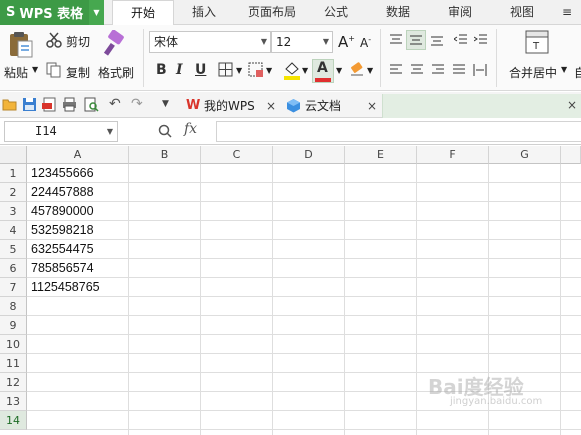 This screenshot has height=435, width=581. What do you see at coordinates (35, 69) in the screenshot?
I see `paste-dropdown-icon: ▼` at bounding box center [35, 69].